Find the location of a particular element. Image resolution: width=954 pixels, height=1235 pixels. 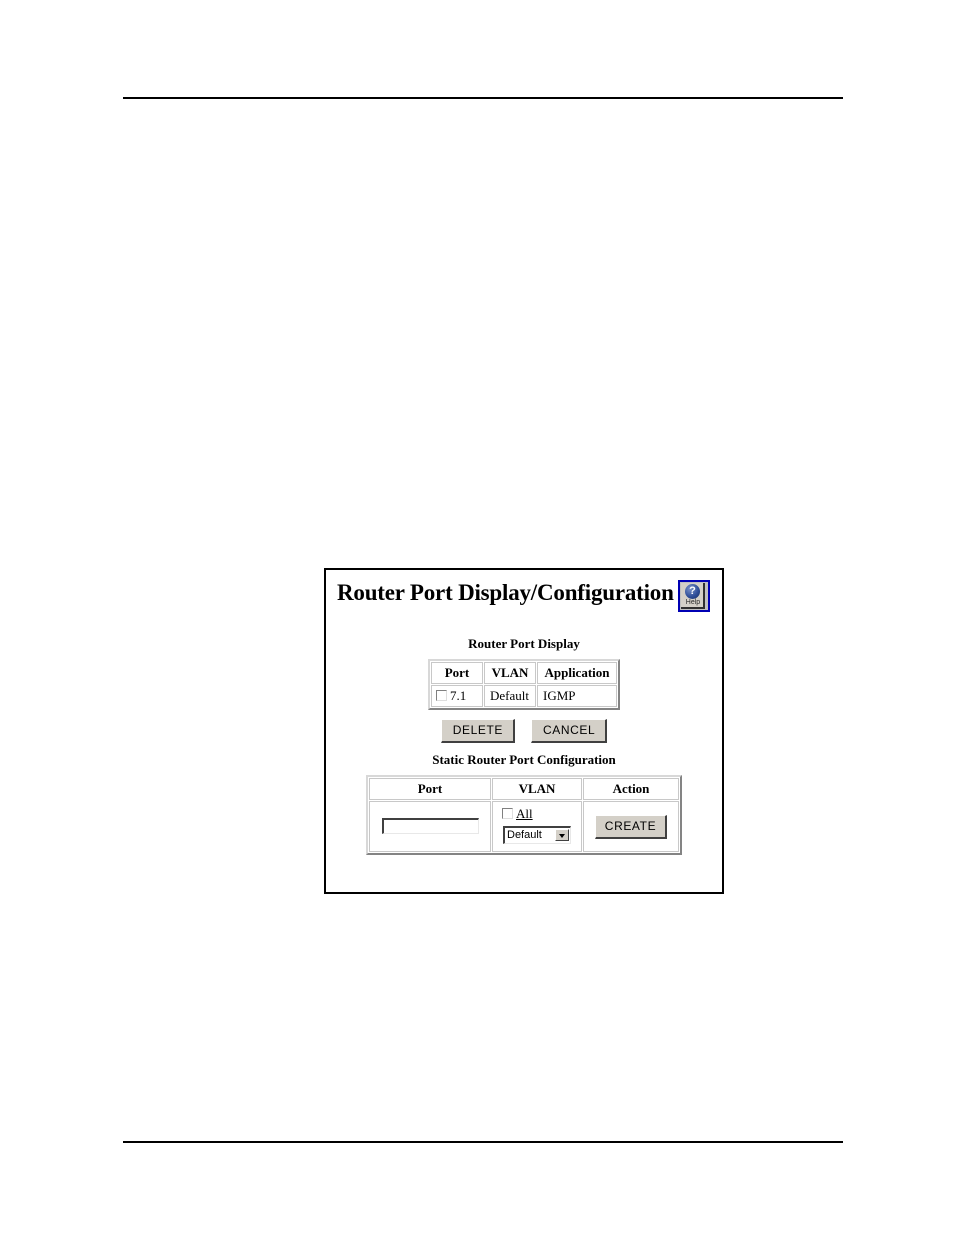

static-router-port-configuration-heading: Static Router Port Configuration is located at coordinates (524, 759).